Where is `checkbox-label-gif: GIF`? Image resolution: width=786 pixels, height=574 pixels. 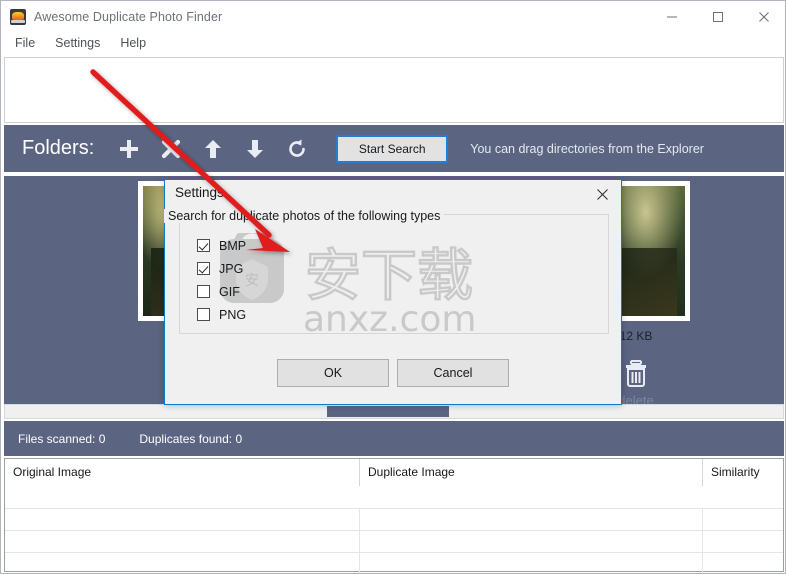
checkbox-label-gif: GIF is located at coordinates (229, 291).